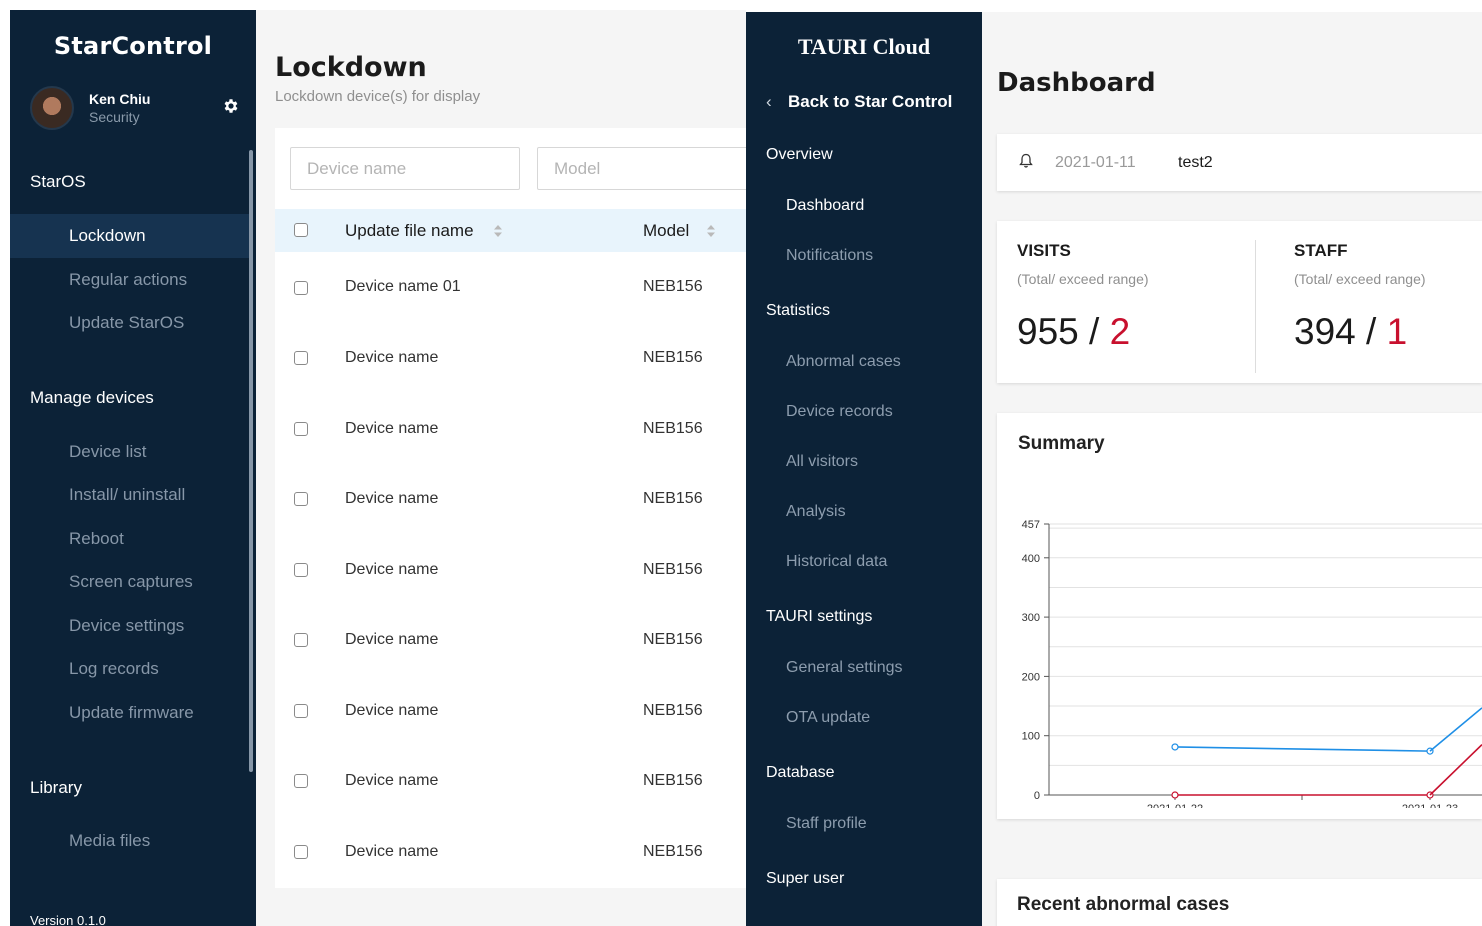 The width and height of the screenshot is (1482, 926). I want to click on stat-exceed-visits: 2, so click(1120, 331).